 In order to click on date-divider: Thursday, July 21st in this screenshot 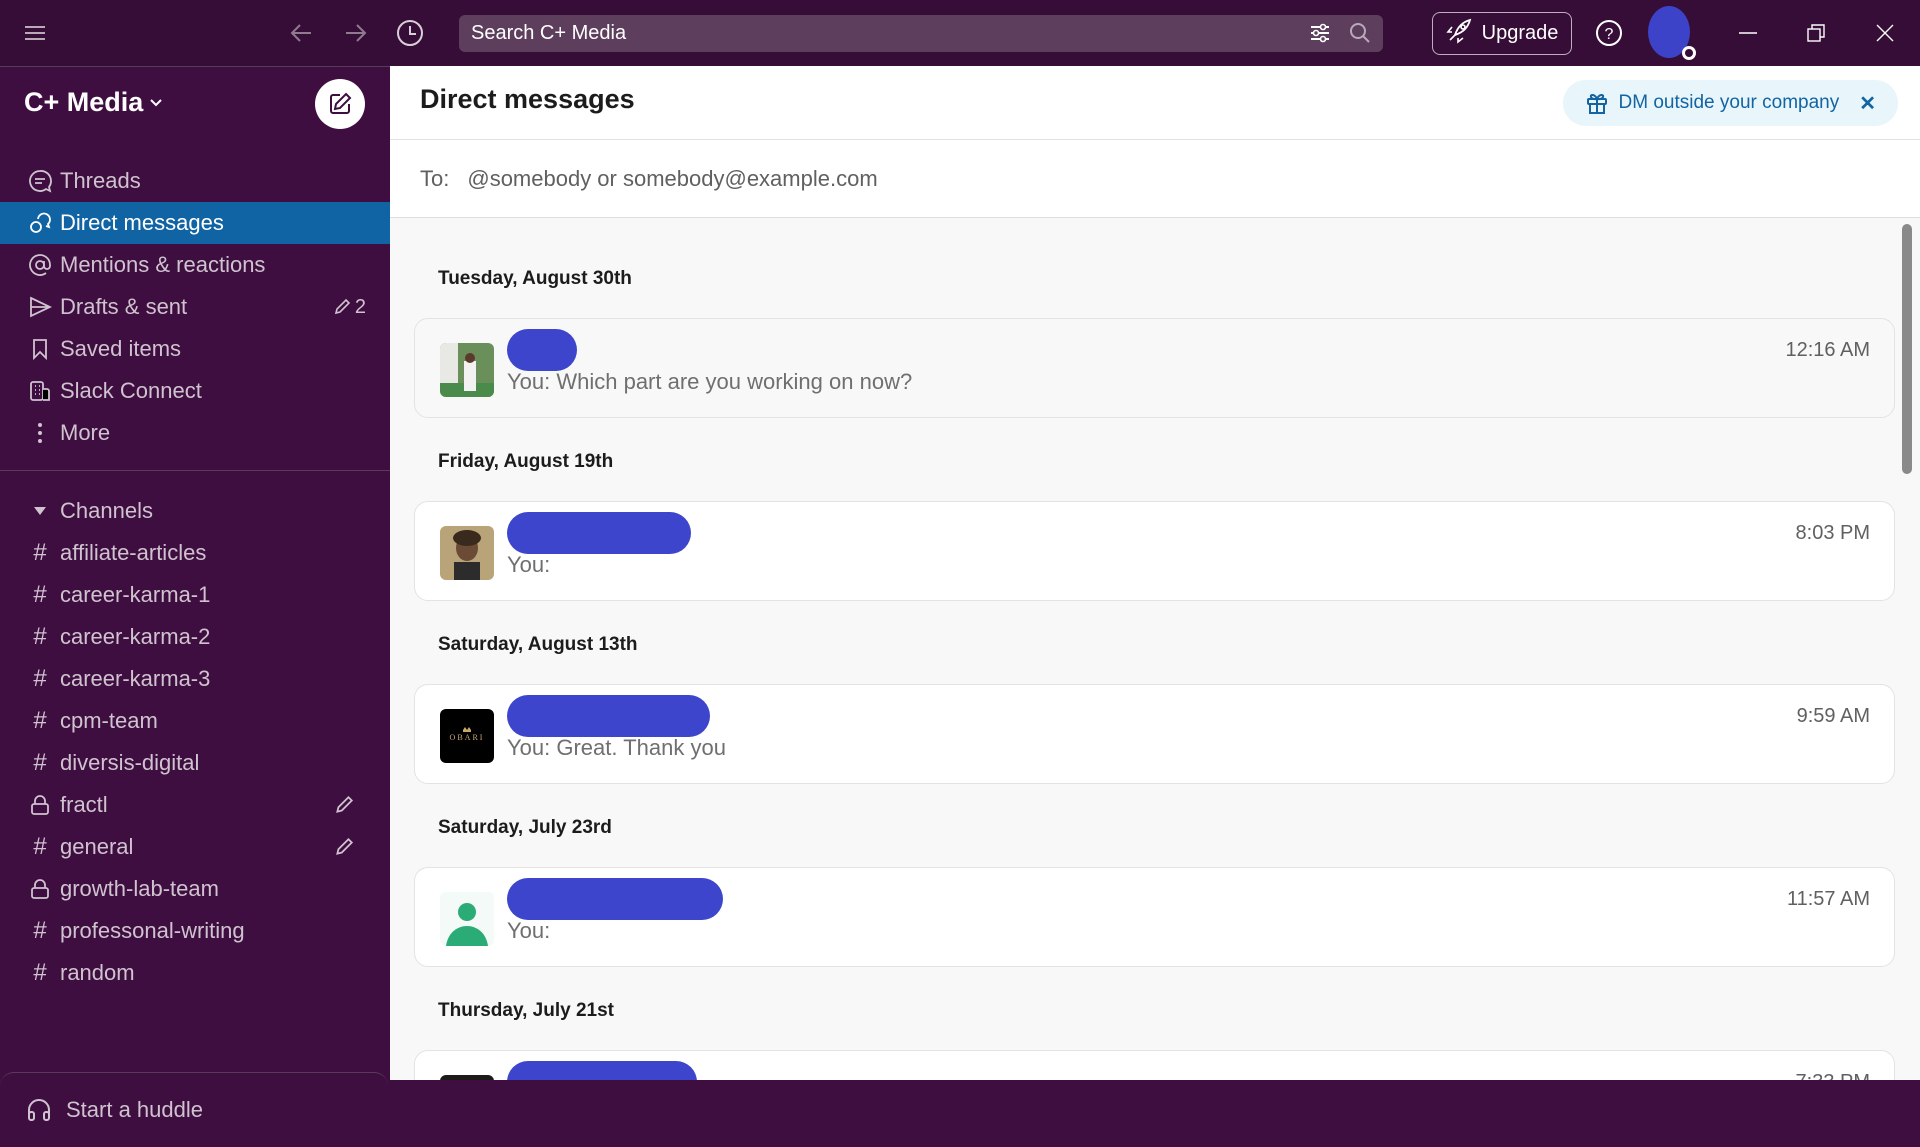, I will do `click(526, 1010)`.